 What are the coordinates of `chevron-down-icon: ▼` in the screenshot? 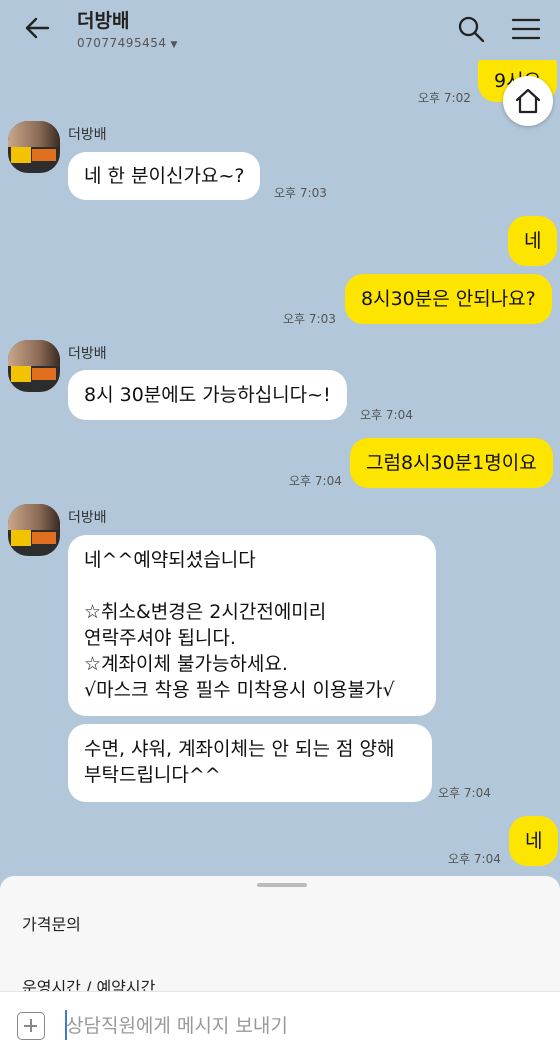 It's located at (174, 45).